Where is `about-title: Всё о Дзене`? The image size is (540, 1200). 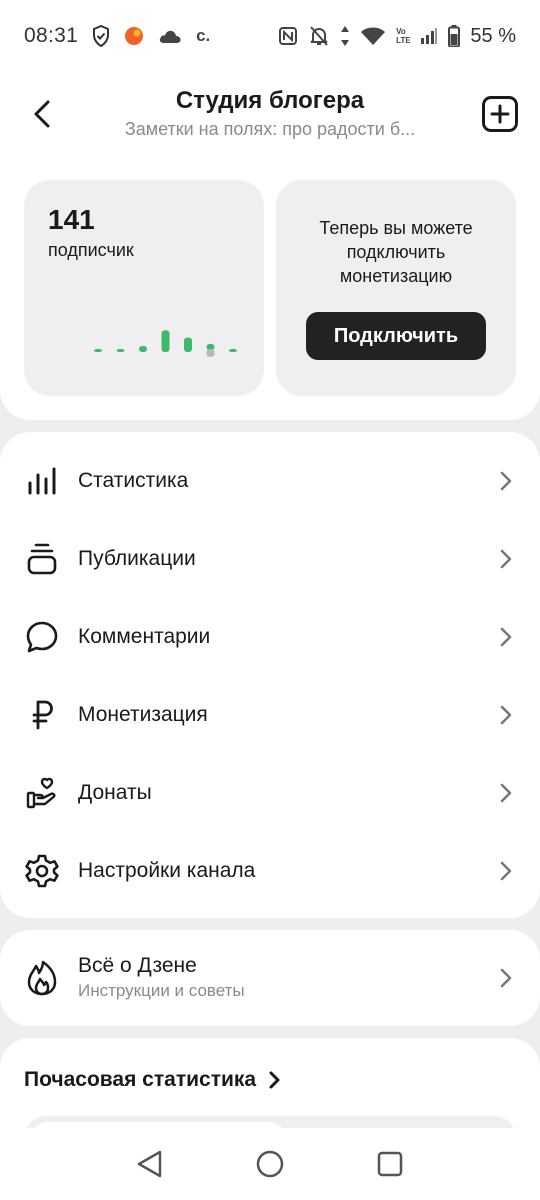
about-title: Всё о Дзене is located at coordinates (137, 965).